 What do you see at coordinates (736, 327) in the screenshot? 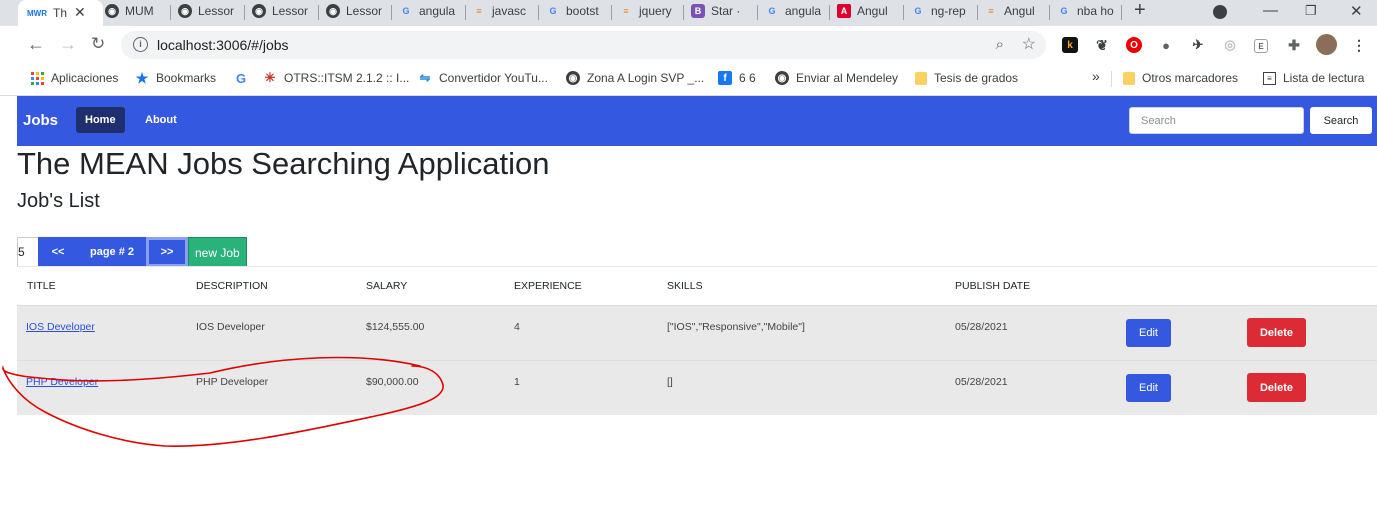
I see `job-skills: ["IOS","Responsive","Mobile"]` at bounding box center [736, 327].